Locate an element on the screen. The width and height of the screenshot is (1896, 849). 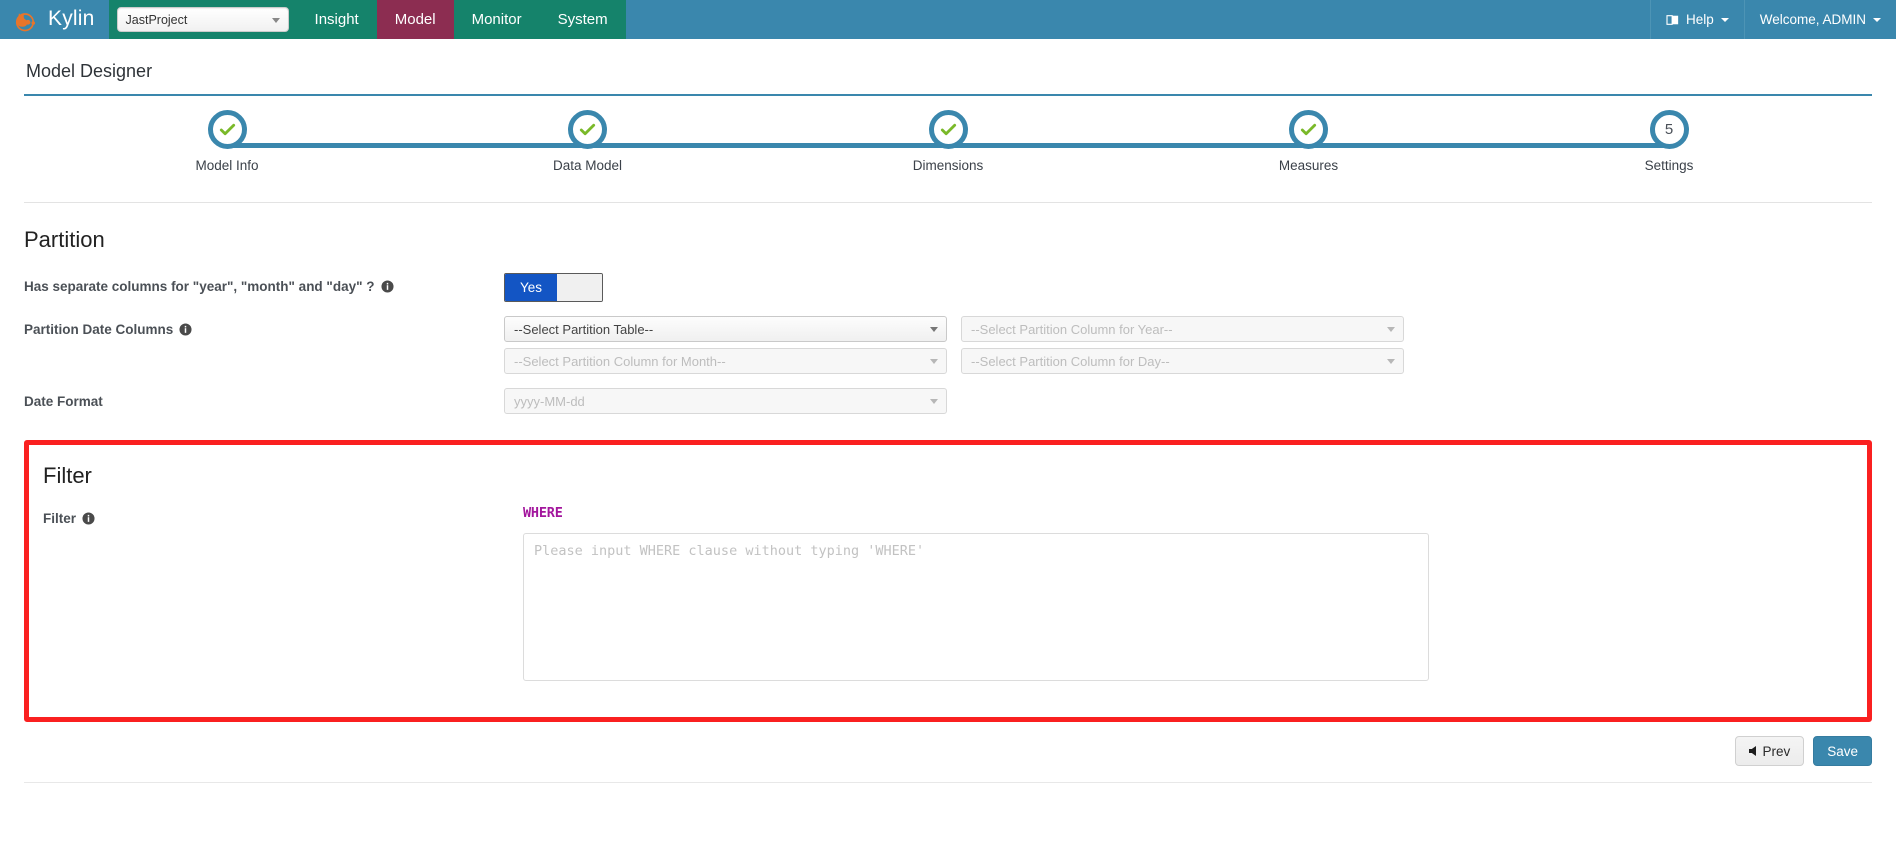
project-selector-container: JastProject is located at coordinates (202, 19).